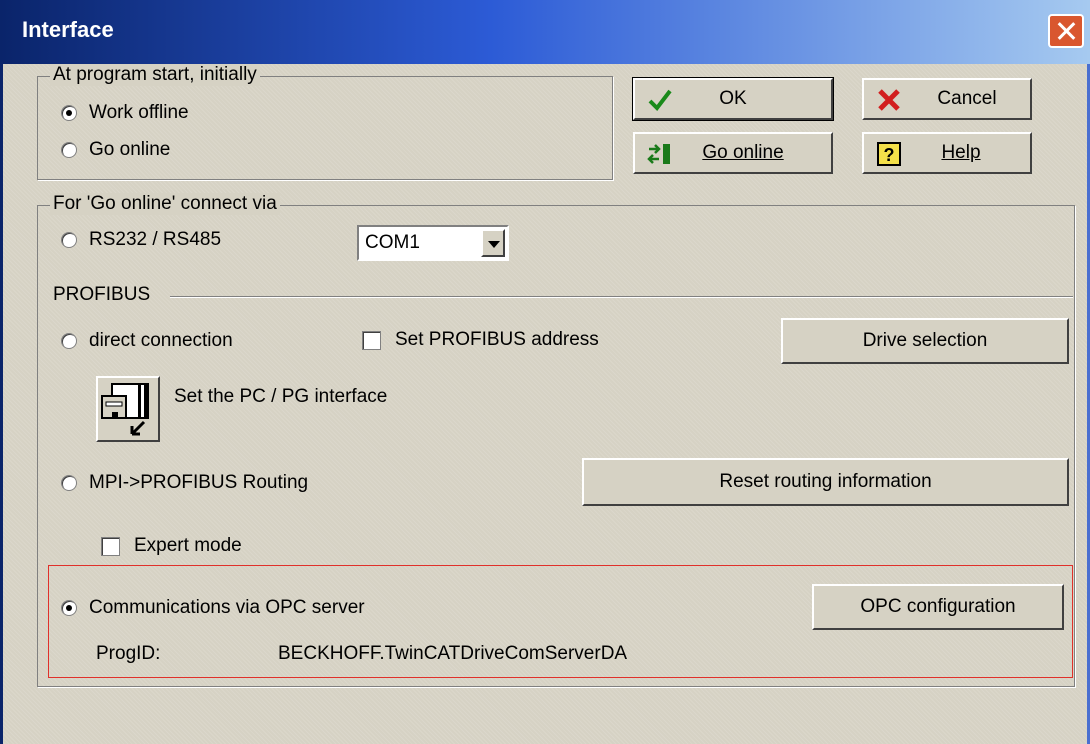 Image resolution: width=1090 pixels, height=744 pixels. I want to click on connect-group-label: For 'Go online' connect via, so click(165, 204).